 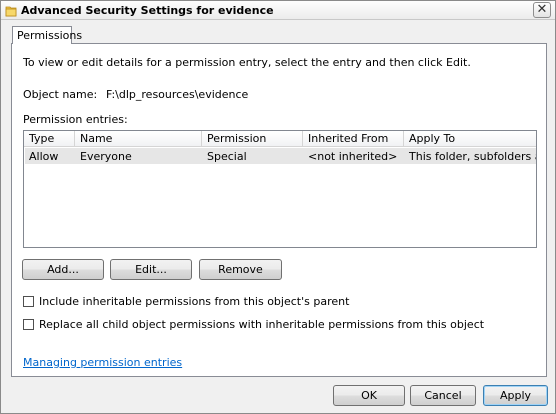 What do you see at coordinates (227, 156) in the screenshot?
I see `cell-permission: Special` at bounding box center [227, 156].